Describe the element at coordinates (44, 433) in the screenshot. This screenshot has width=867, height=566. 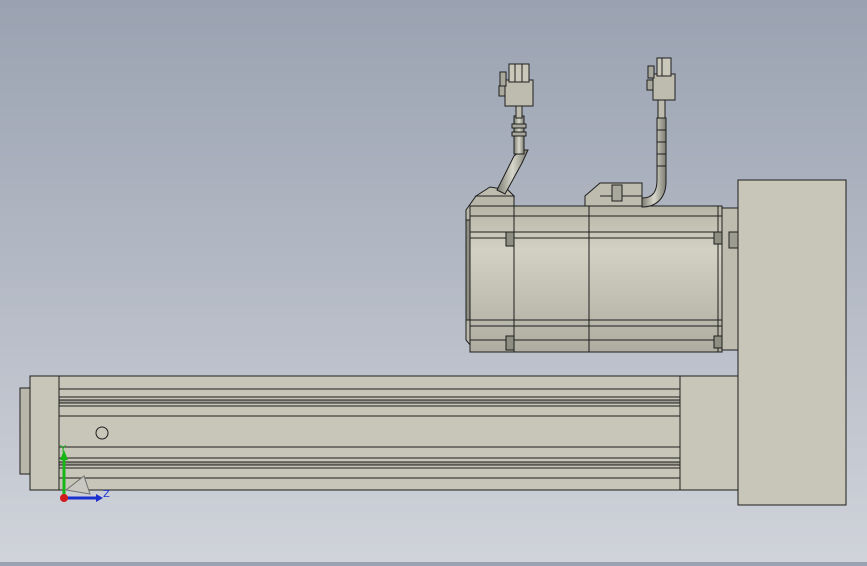
I see `end-cap-left` at that location.